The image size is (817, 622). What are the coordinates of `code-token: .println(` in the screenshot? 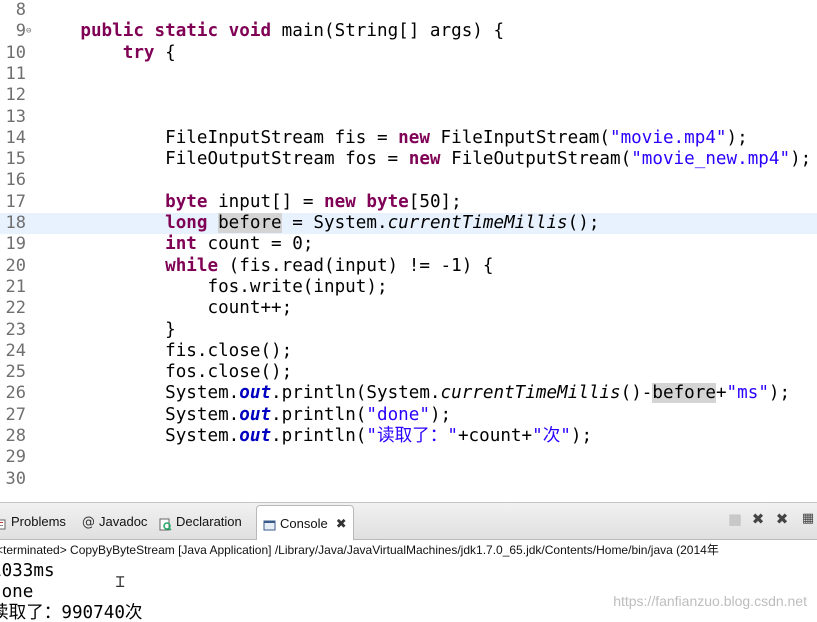 It's located at (319, 436).